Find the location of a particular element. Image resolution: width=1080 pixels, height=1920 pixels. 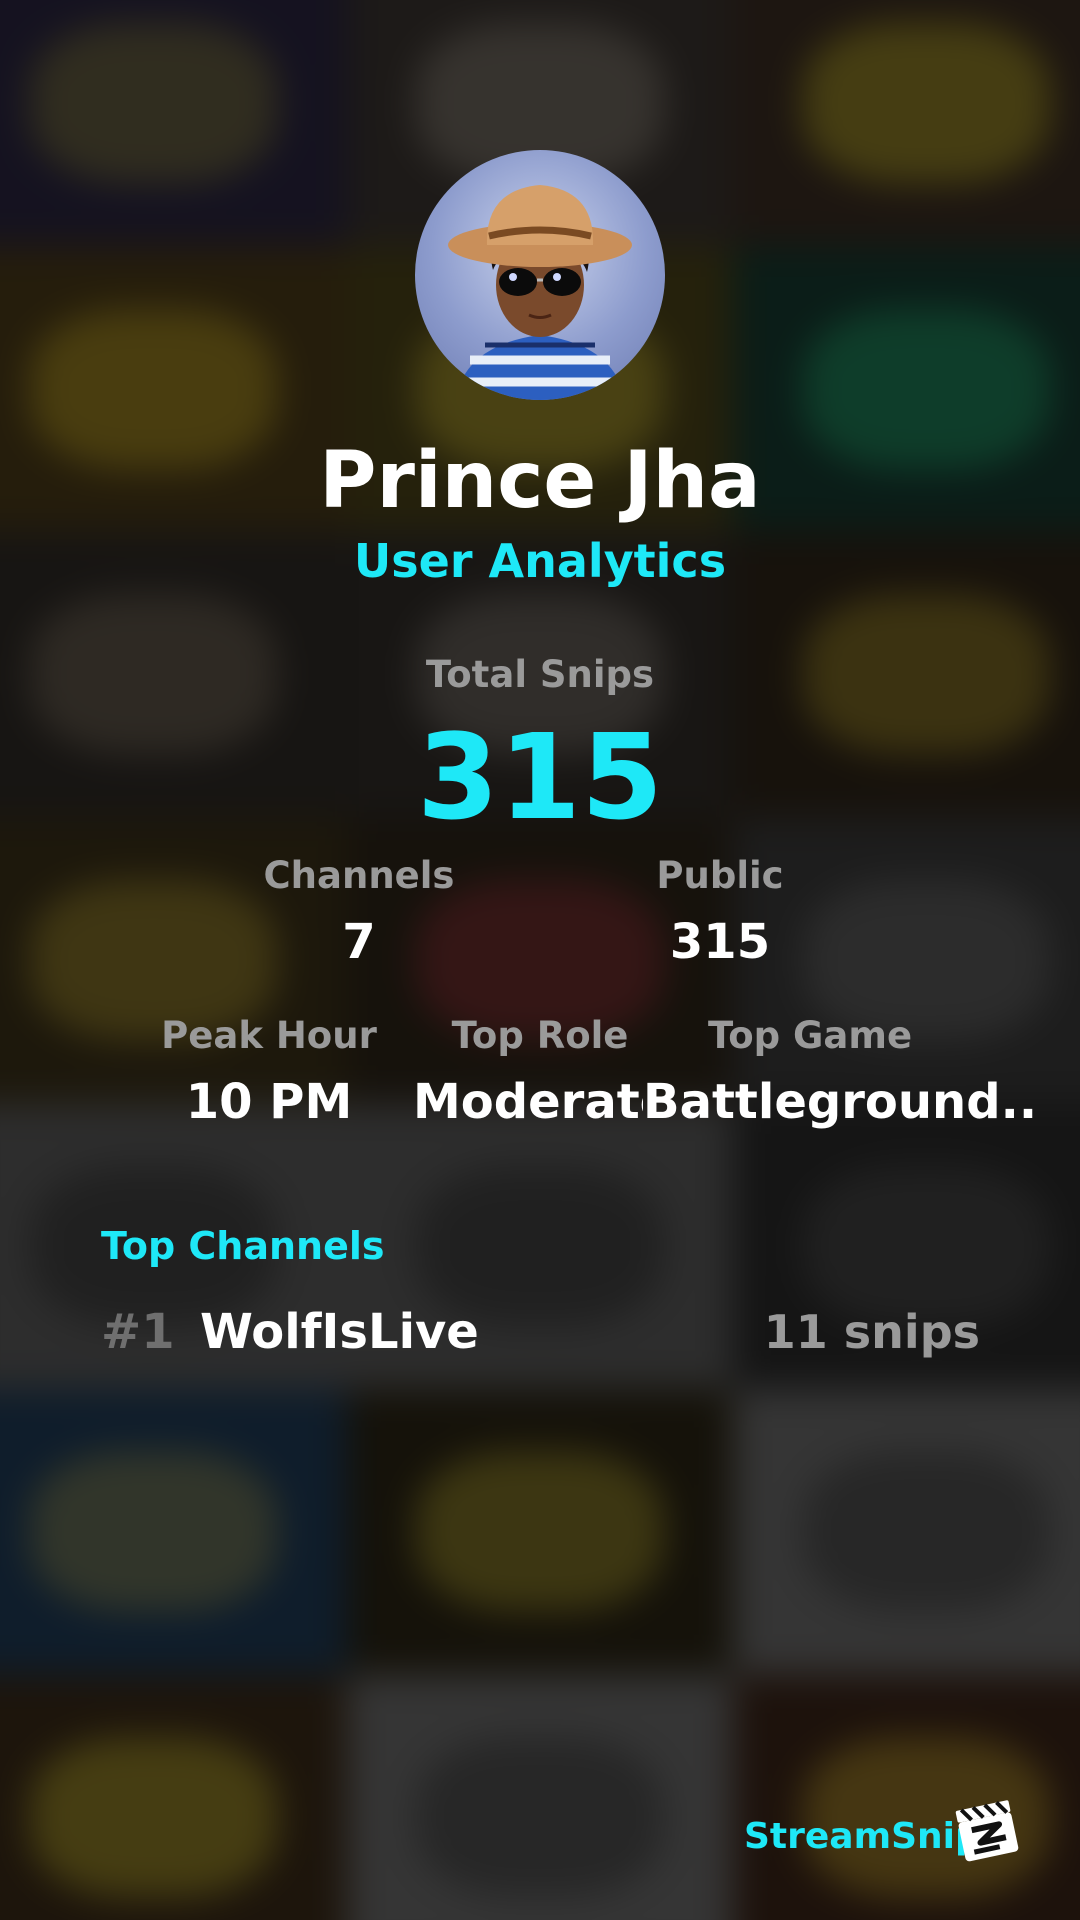

top-role-value: Moderato is located at coordinates (528, 1102).